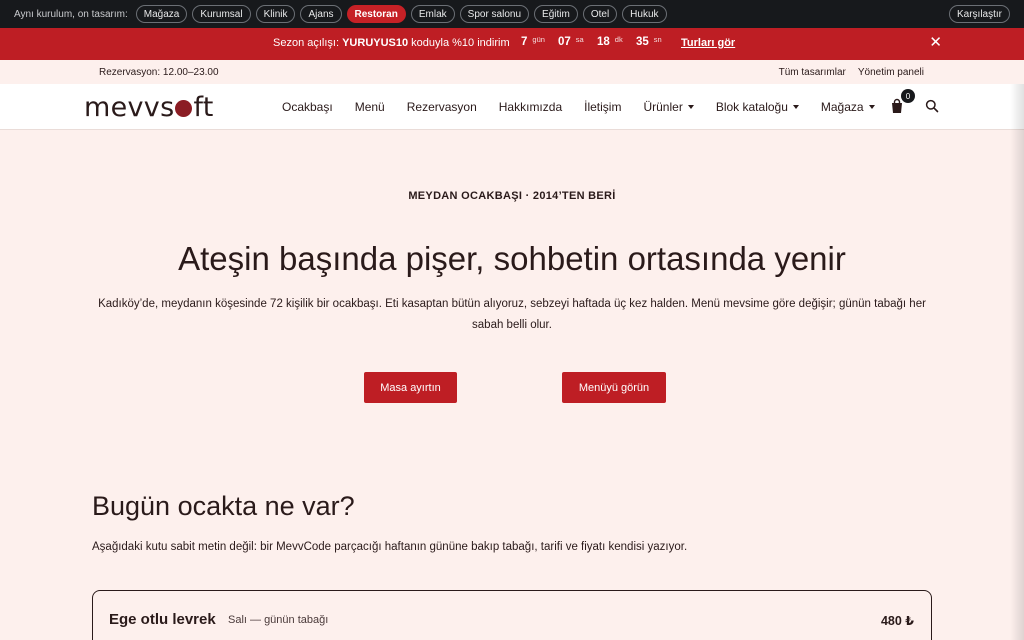 Image resolution: width=1024 pixels, height=640 pixels. What do you see at coordinates (512, 196) in the screenshot?
I see `hero-eyebrow: MEYDAN OCAKBAŞI · 2014’TEN BERİ` at bounding box center [512, 196].